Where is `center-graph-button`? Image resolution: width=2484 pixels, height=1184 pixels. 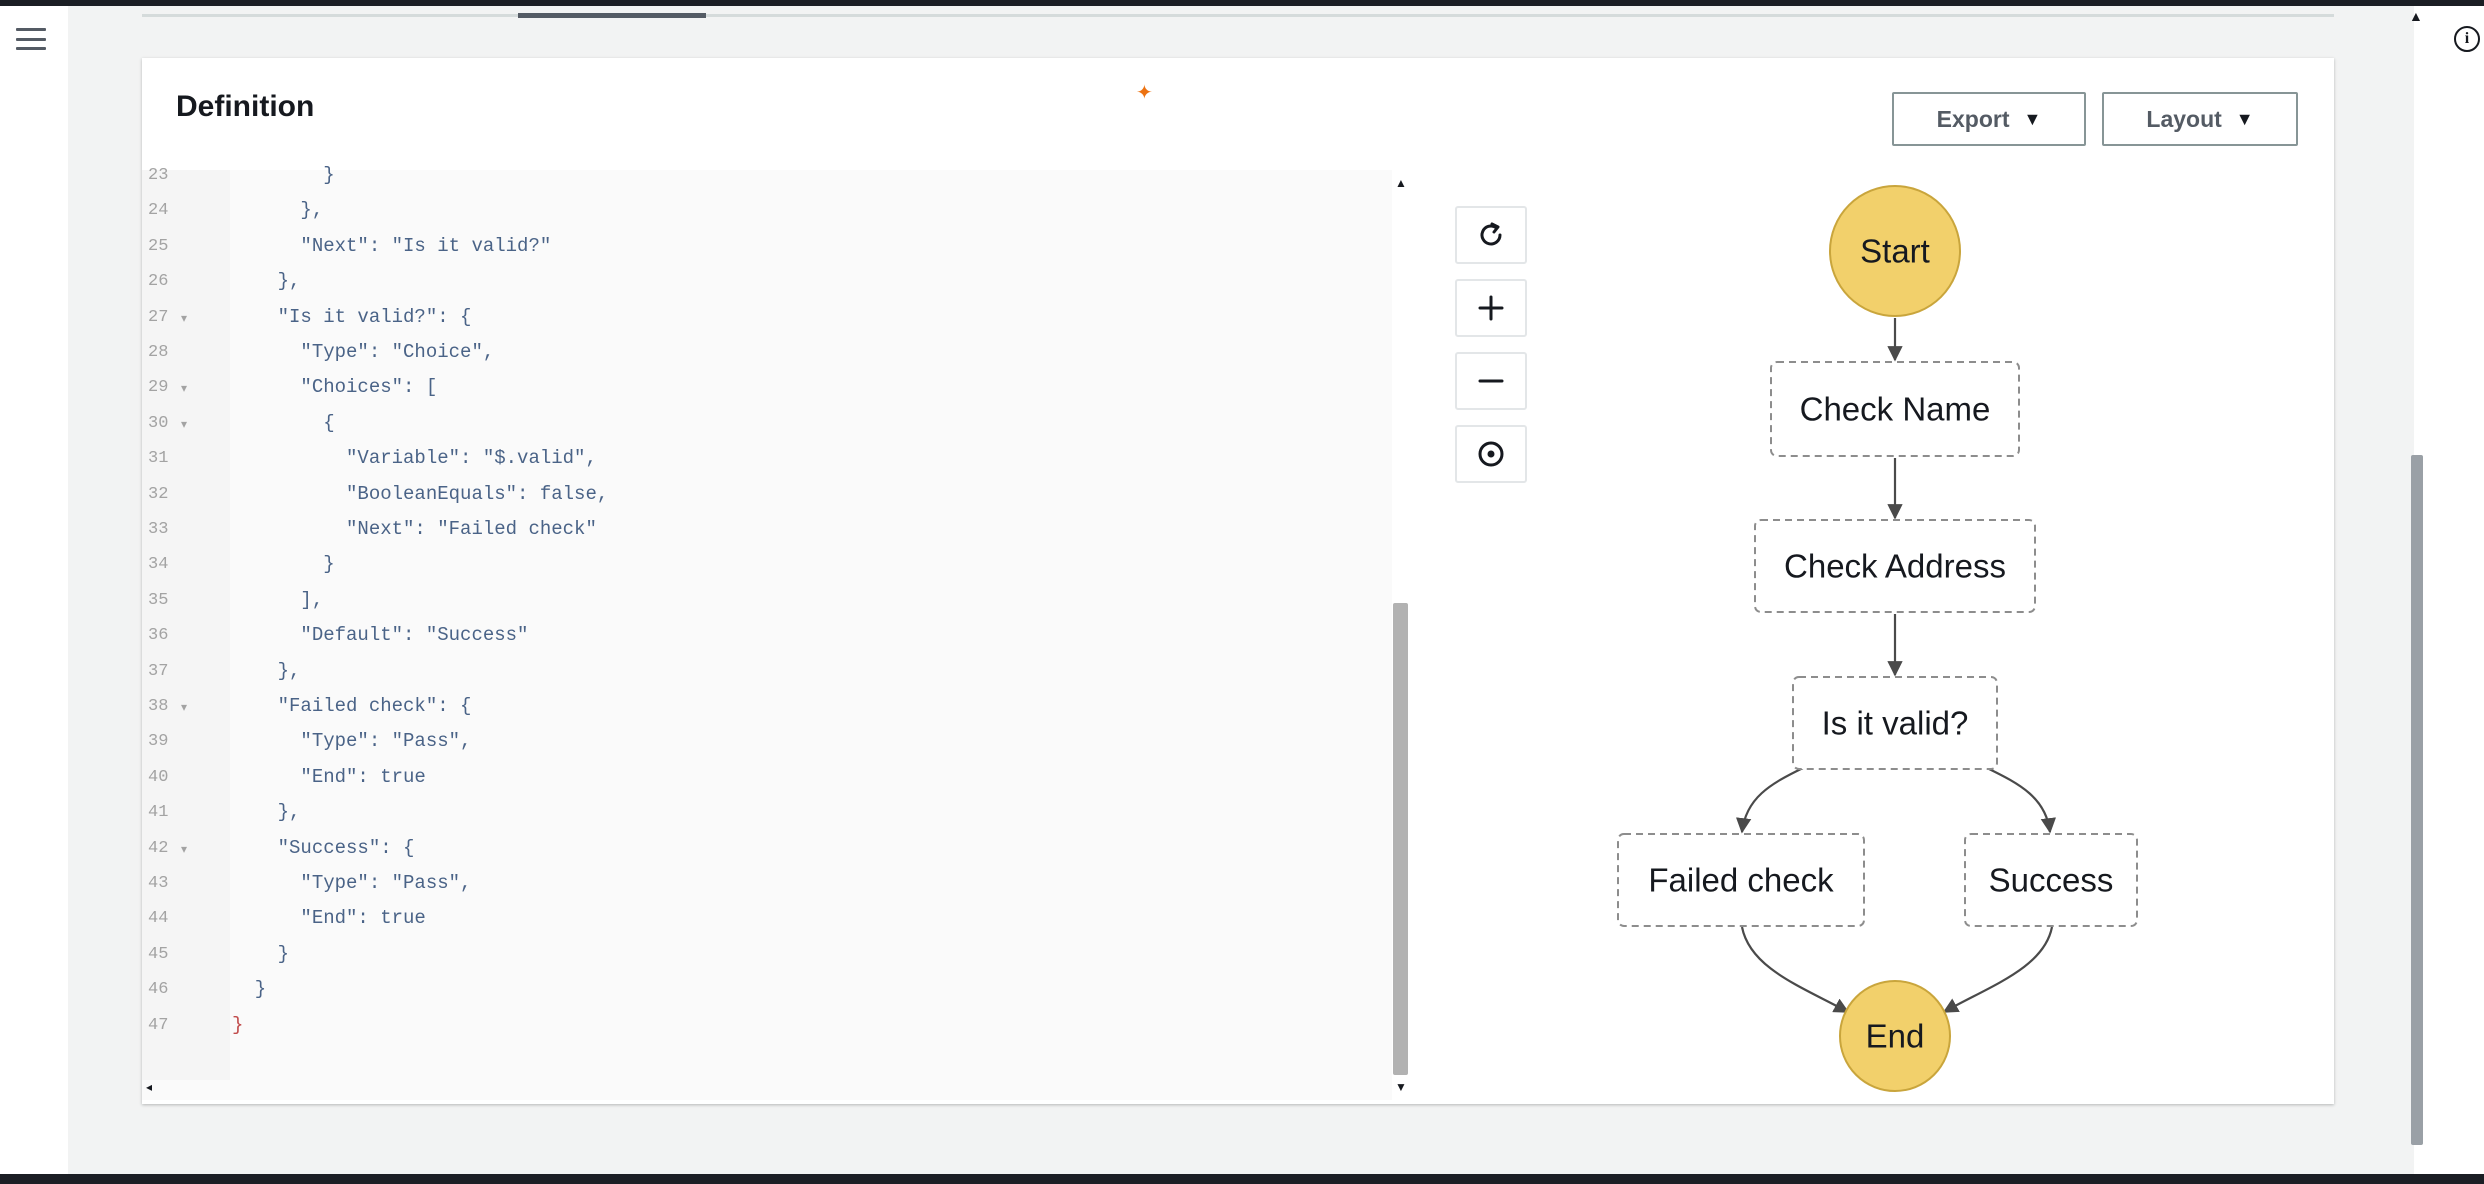
center-graph-button is located at coordinates (1491, 454).